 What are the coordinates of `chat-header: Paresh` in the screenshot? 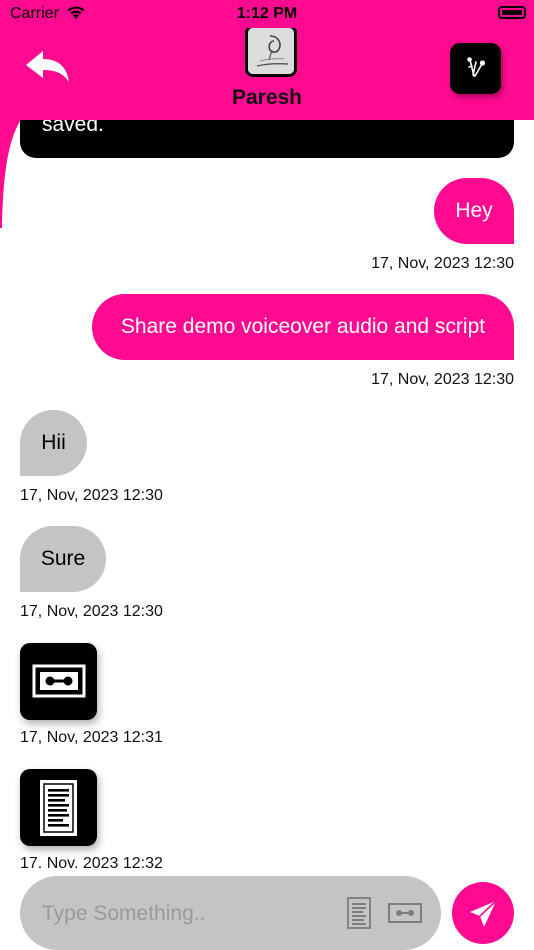 It's located at (267, 72).